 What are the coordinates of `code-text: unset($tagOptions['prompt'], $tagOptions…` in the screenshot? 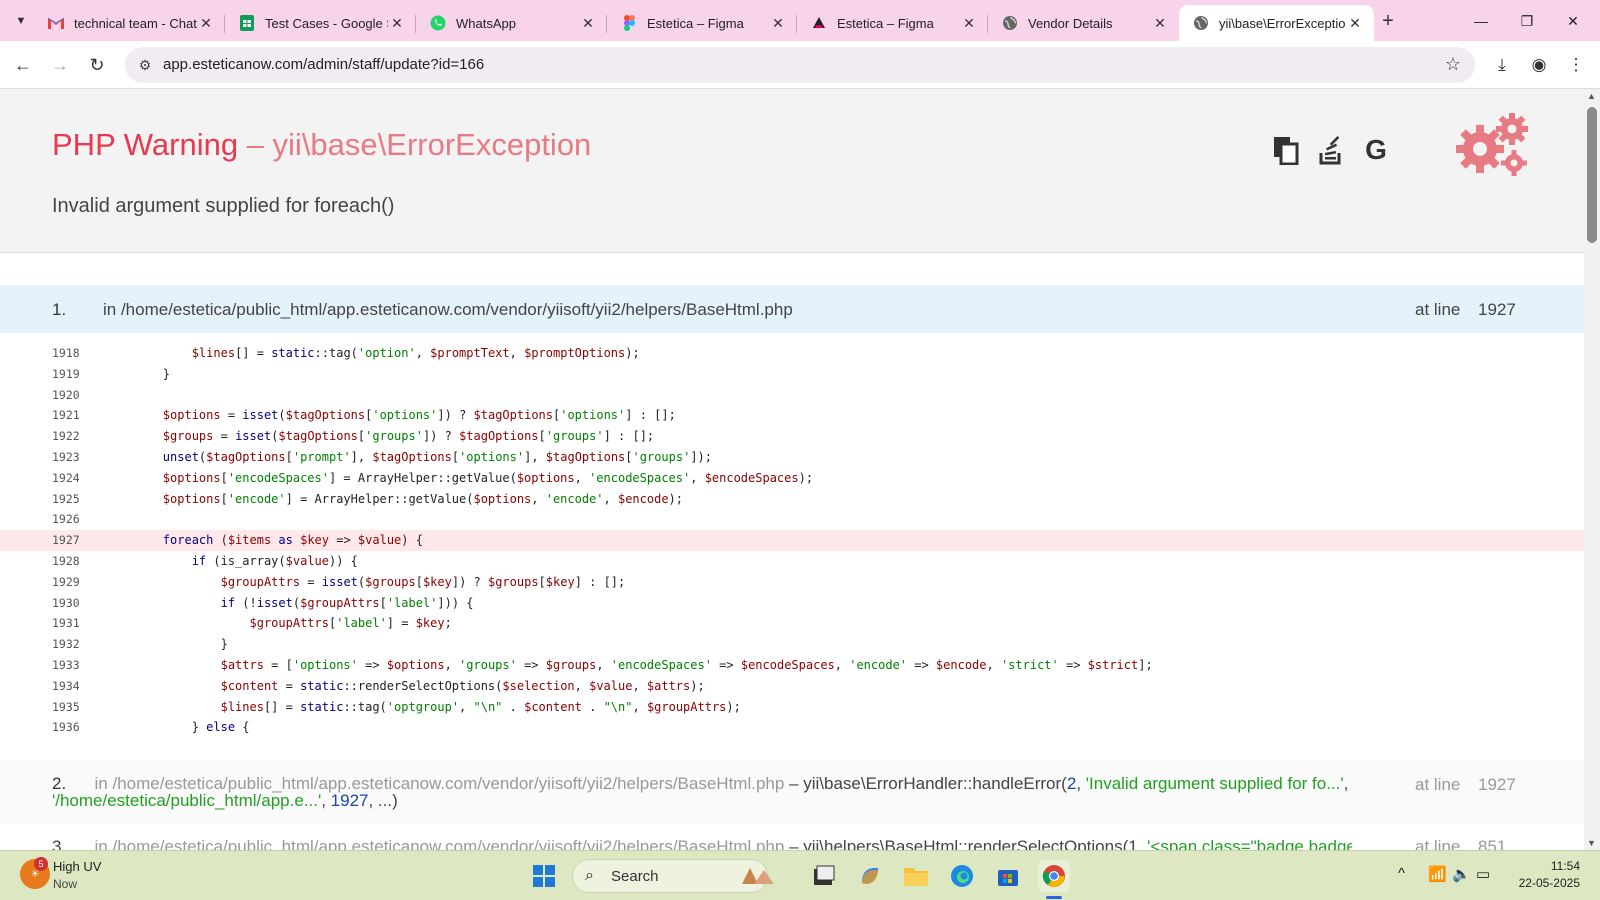 It's located at (437, 457).